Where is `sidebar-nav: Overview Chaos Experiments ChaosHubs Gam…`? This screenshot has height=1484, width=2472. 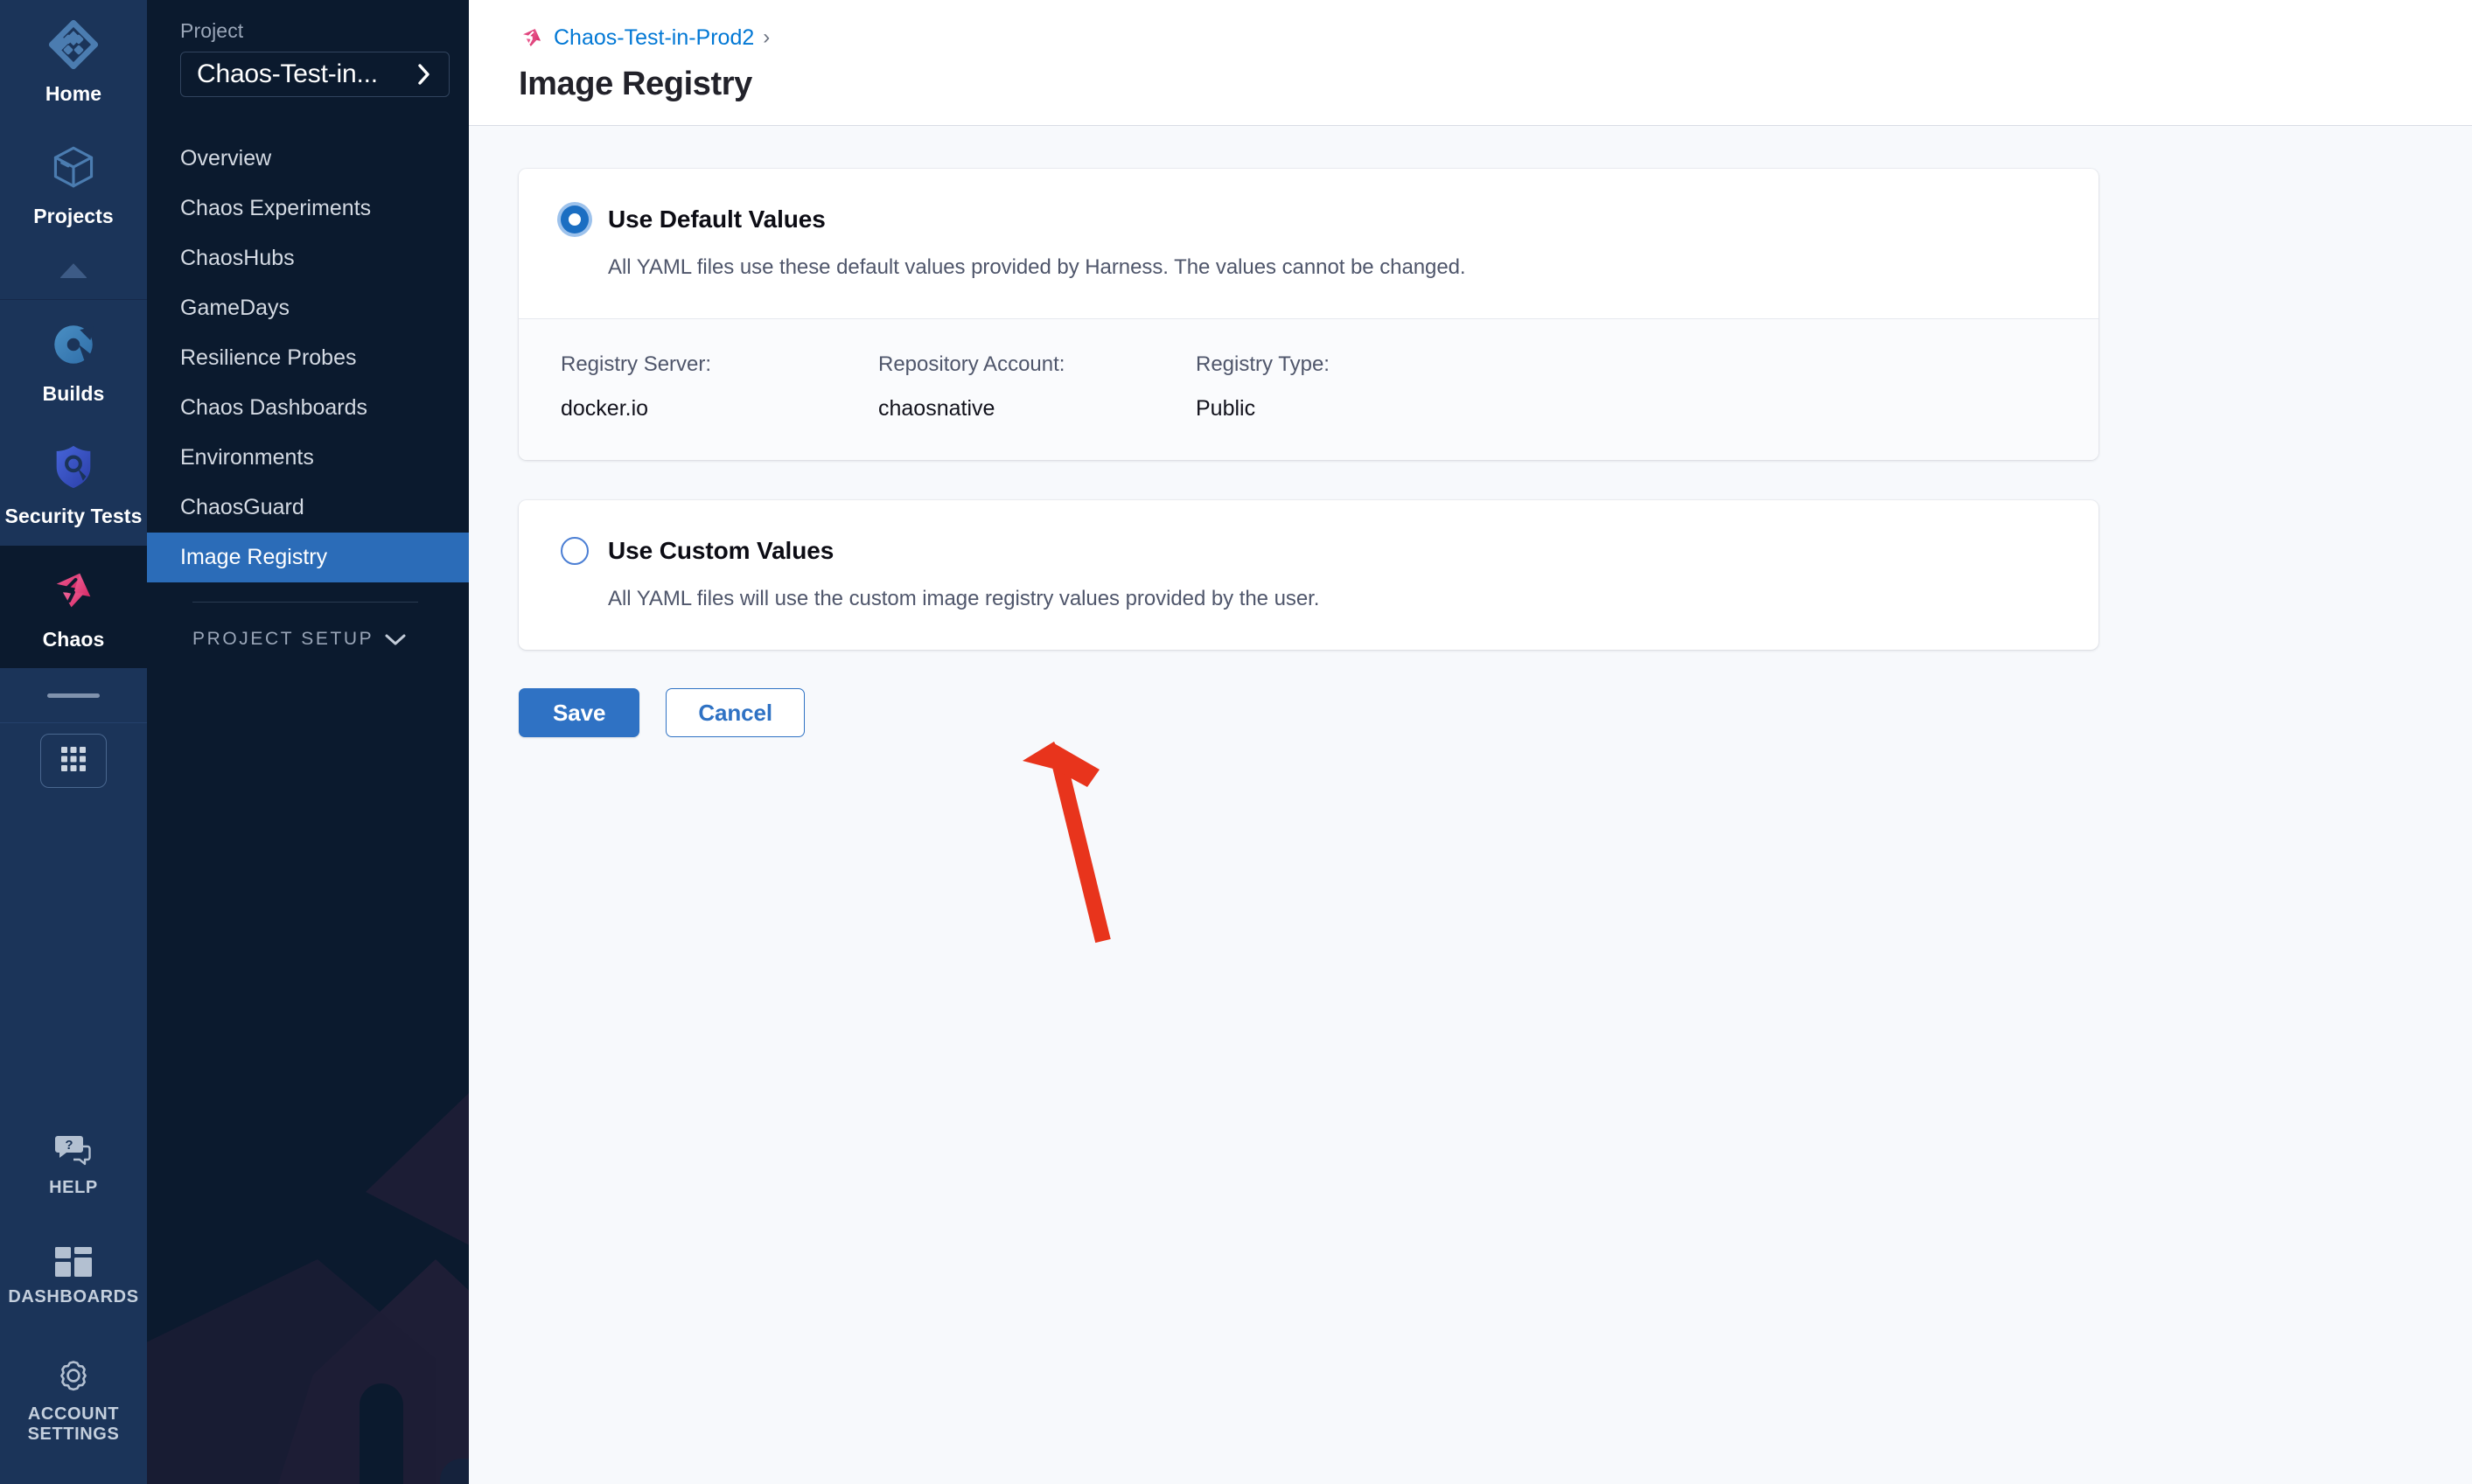
sidebar-nav: Overview Chaos Experiments ChaosHubs Gam… is located at coordinates (308, 358).